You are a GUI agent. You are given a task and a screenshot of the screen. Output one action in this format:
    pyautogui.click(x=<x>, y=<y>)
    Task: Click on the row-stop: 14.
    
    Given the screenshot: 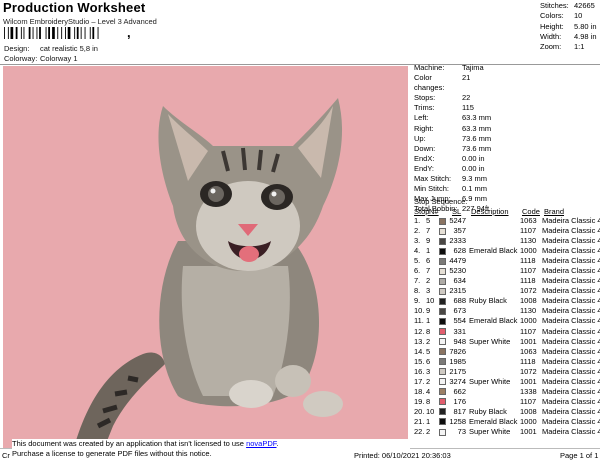 What is the action you would take?
    pyautogui.click(x=419, y=351)
    